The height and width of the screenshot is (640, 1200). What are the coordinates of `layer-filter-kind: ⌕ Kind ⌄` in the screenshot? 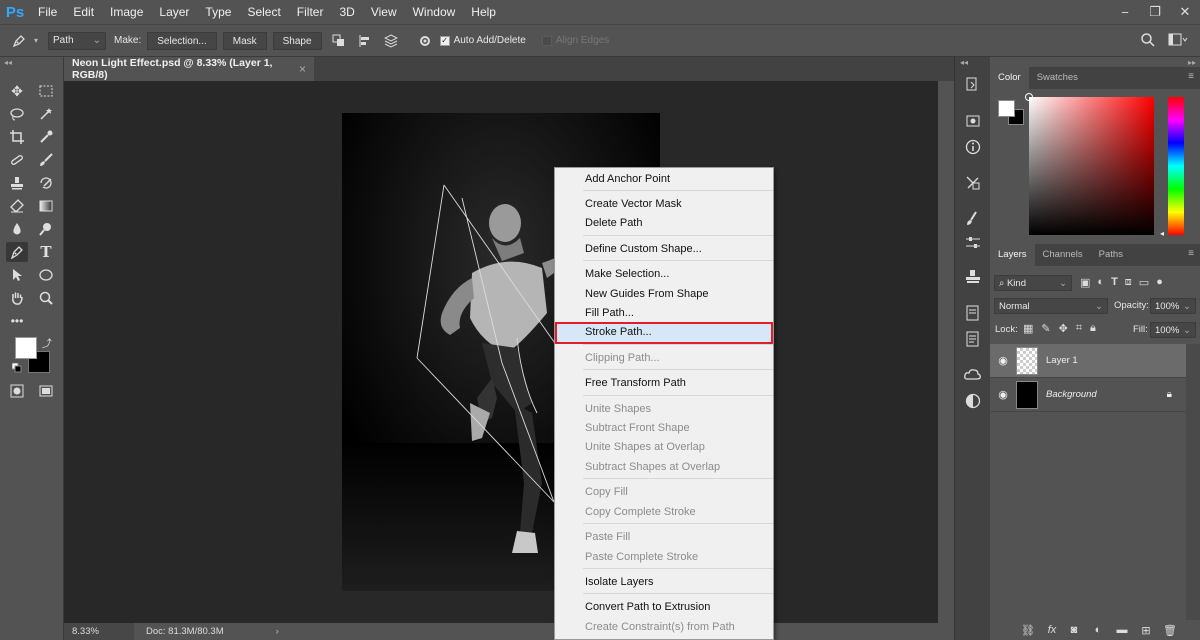 It's located at (1033, 283).